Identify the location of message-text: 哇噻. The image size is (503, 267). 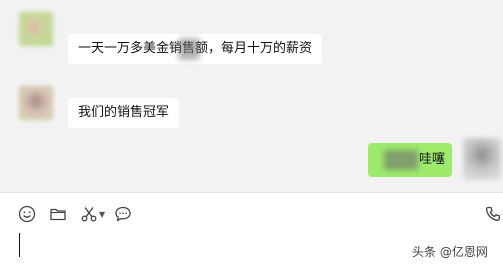
(431, 159).